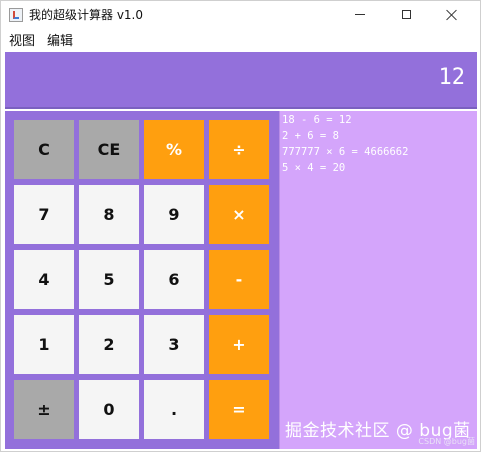  I want to click on key-clear: C, so click(44, 149).